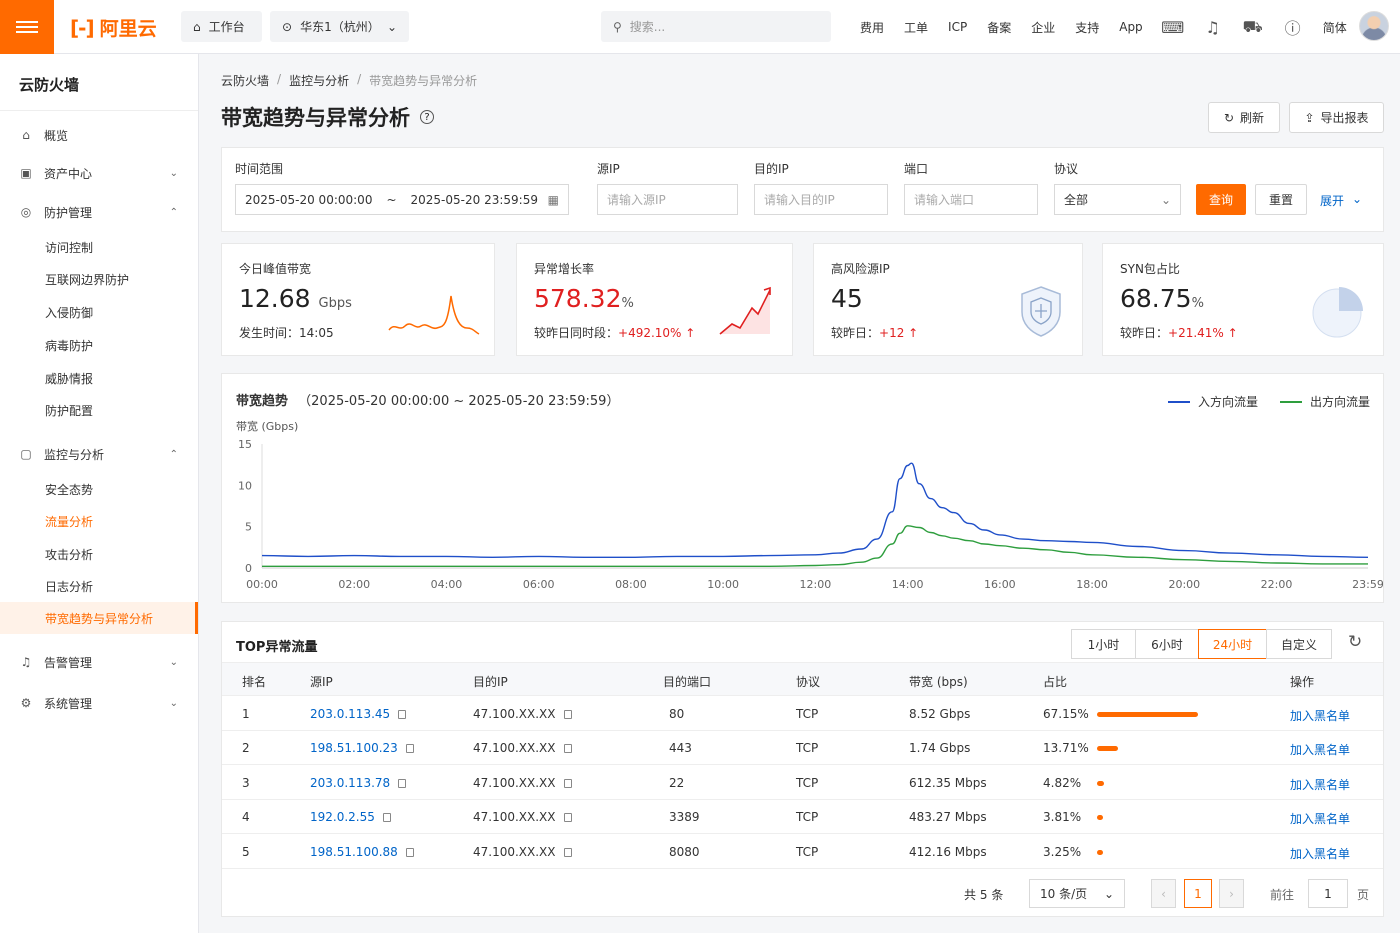 This screenshot has width=1400, height=933. I want to click on sidebar-item-intrusion: 入侵防御, so click(99, 312).